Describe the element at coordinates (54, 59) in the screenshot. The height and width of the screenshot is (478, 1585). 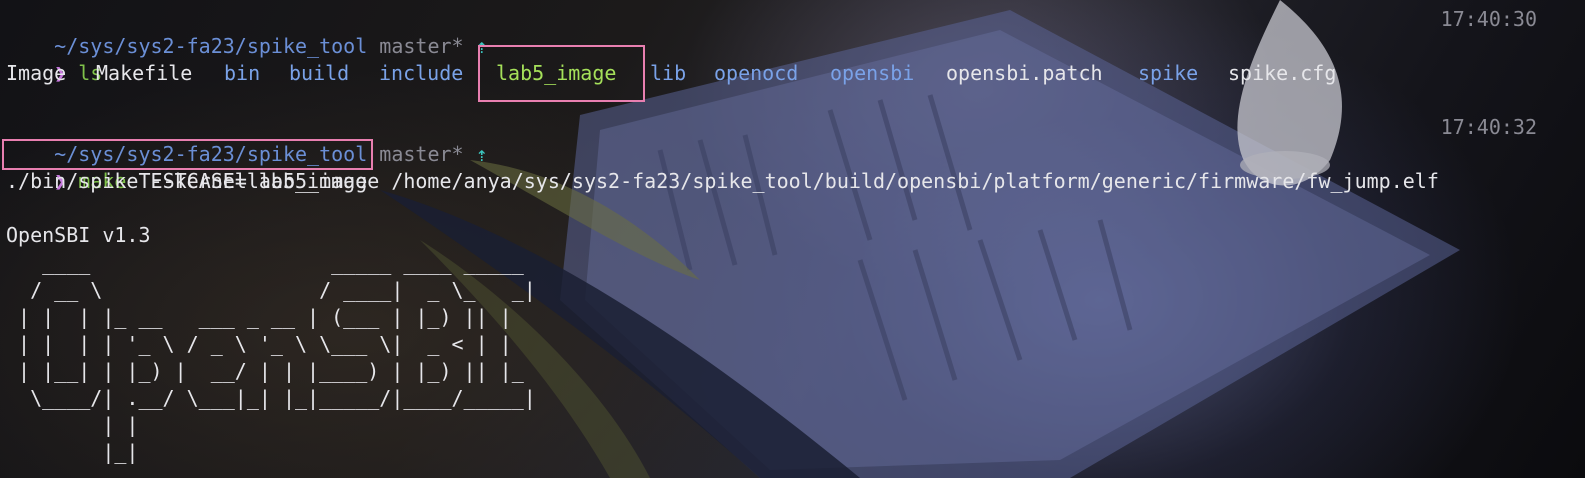
I see `command-line-1: ❯ ls` at that location.